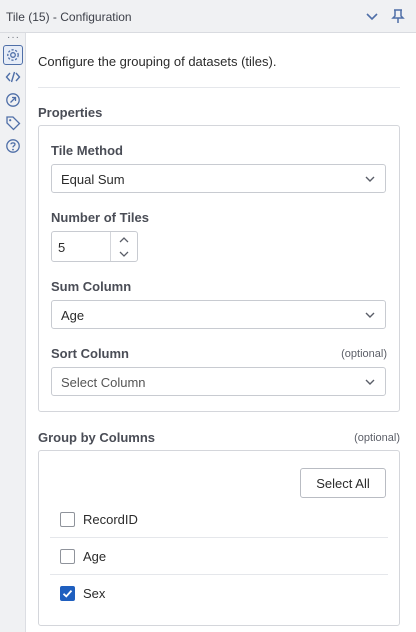 The image size is (416, 632). What do you see at coordinates (13, 100) in the screenshot?
I see `run-icon` at bounding box center [13, 100].